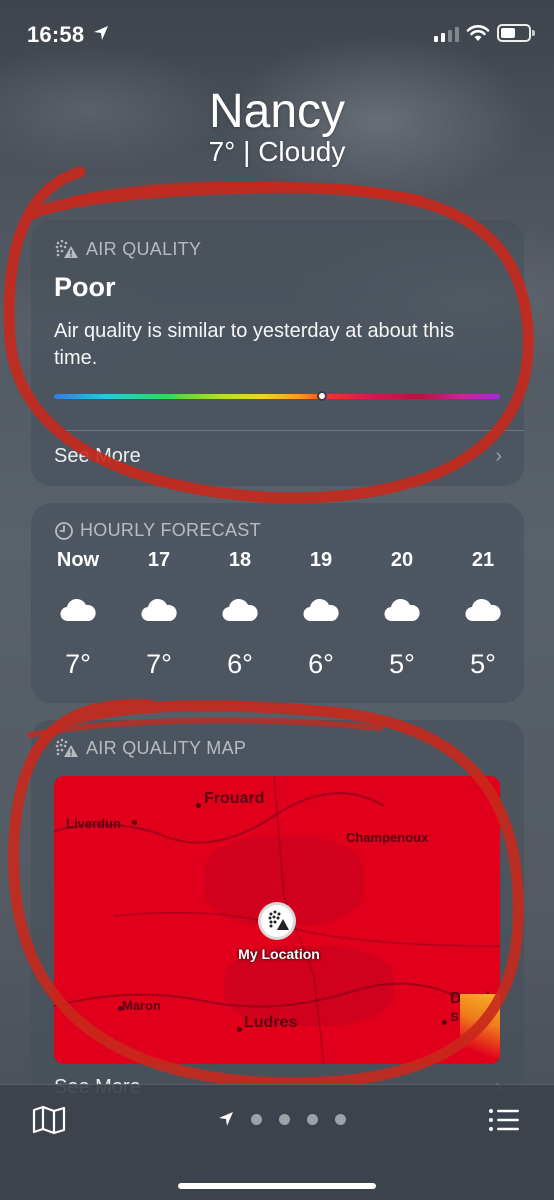 The width and height of the screenshot is (554, 1200). I want to click on air-quality-map-header-label: AIR QUALITY MAP, so click(166, 747).